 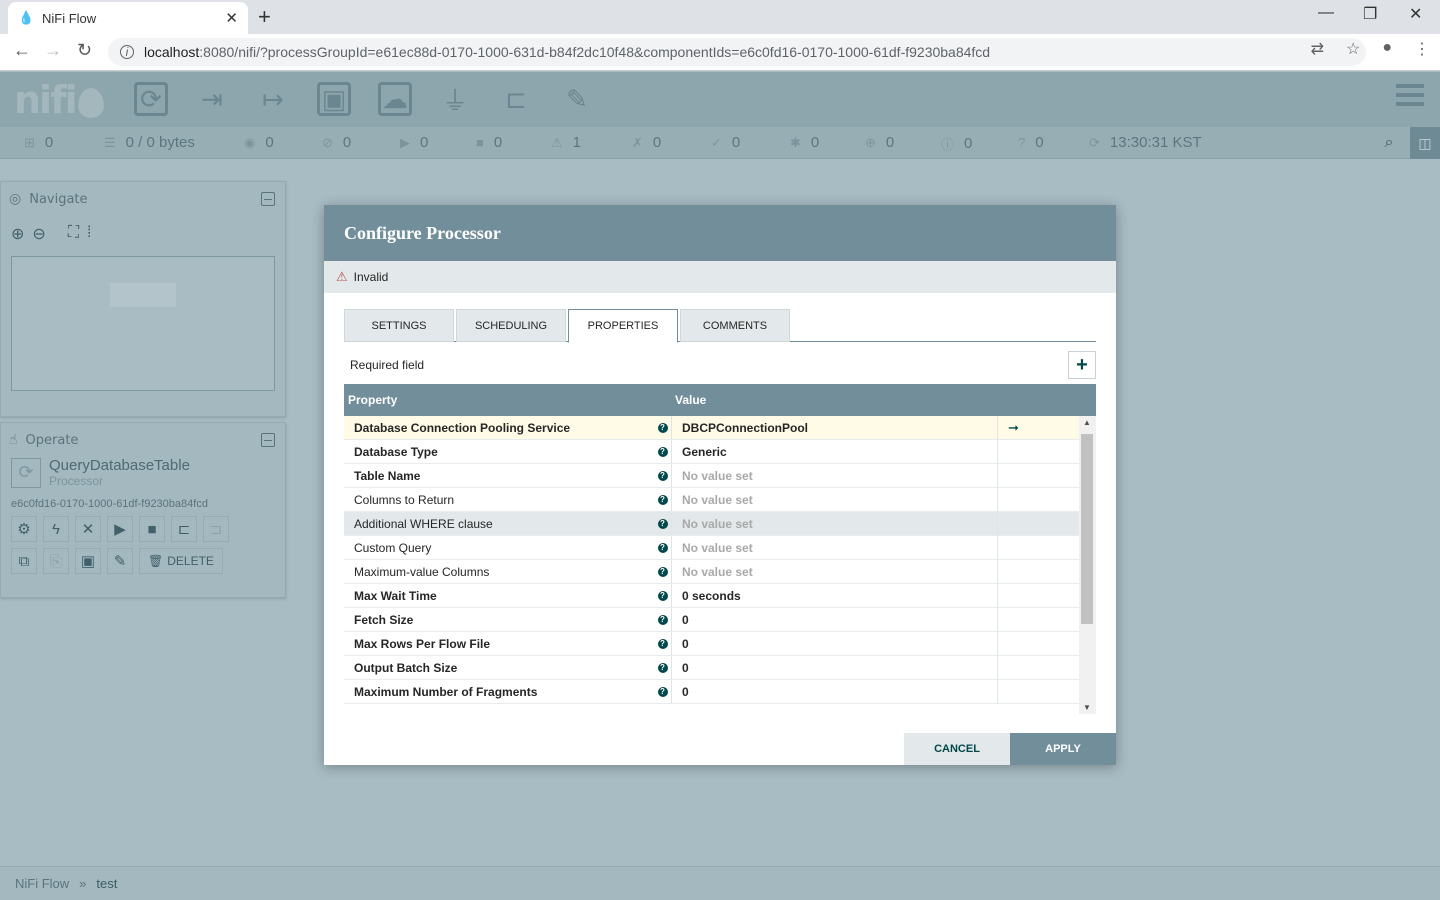 I want to click on enable-icon: ϟ, so click(x=56, y=529).